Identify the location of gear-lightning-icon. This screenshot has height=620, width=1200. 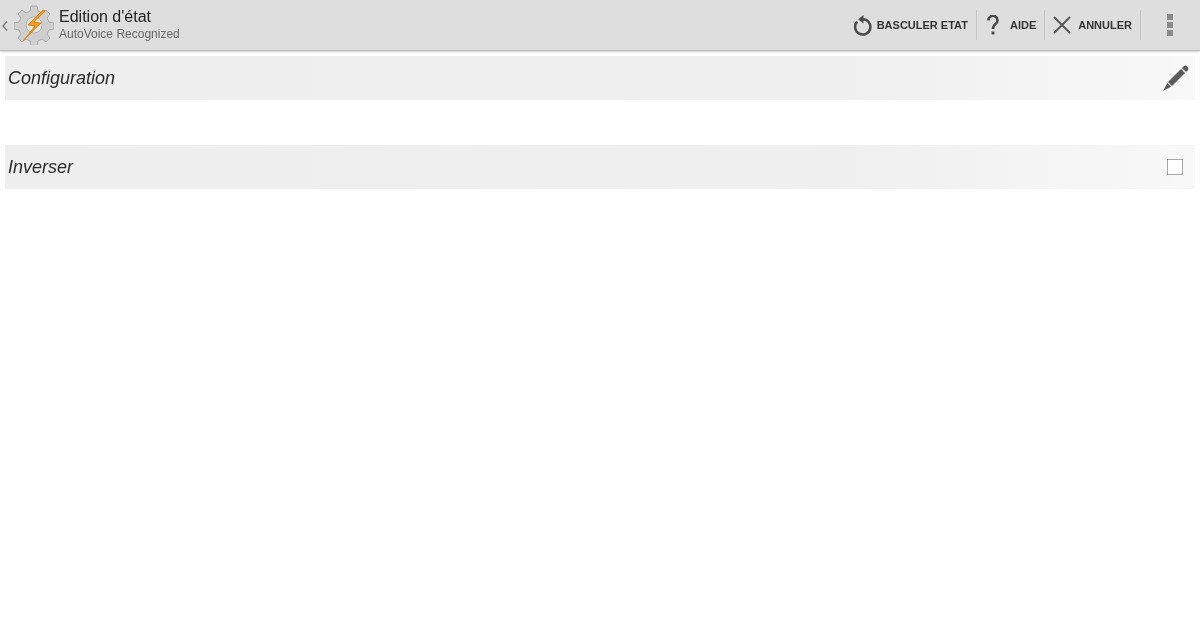
(34, 25).